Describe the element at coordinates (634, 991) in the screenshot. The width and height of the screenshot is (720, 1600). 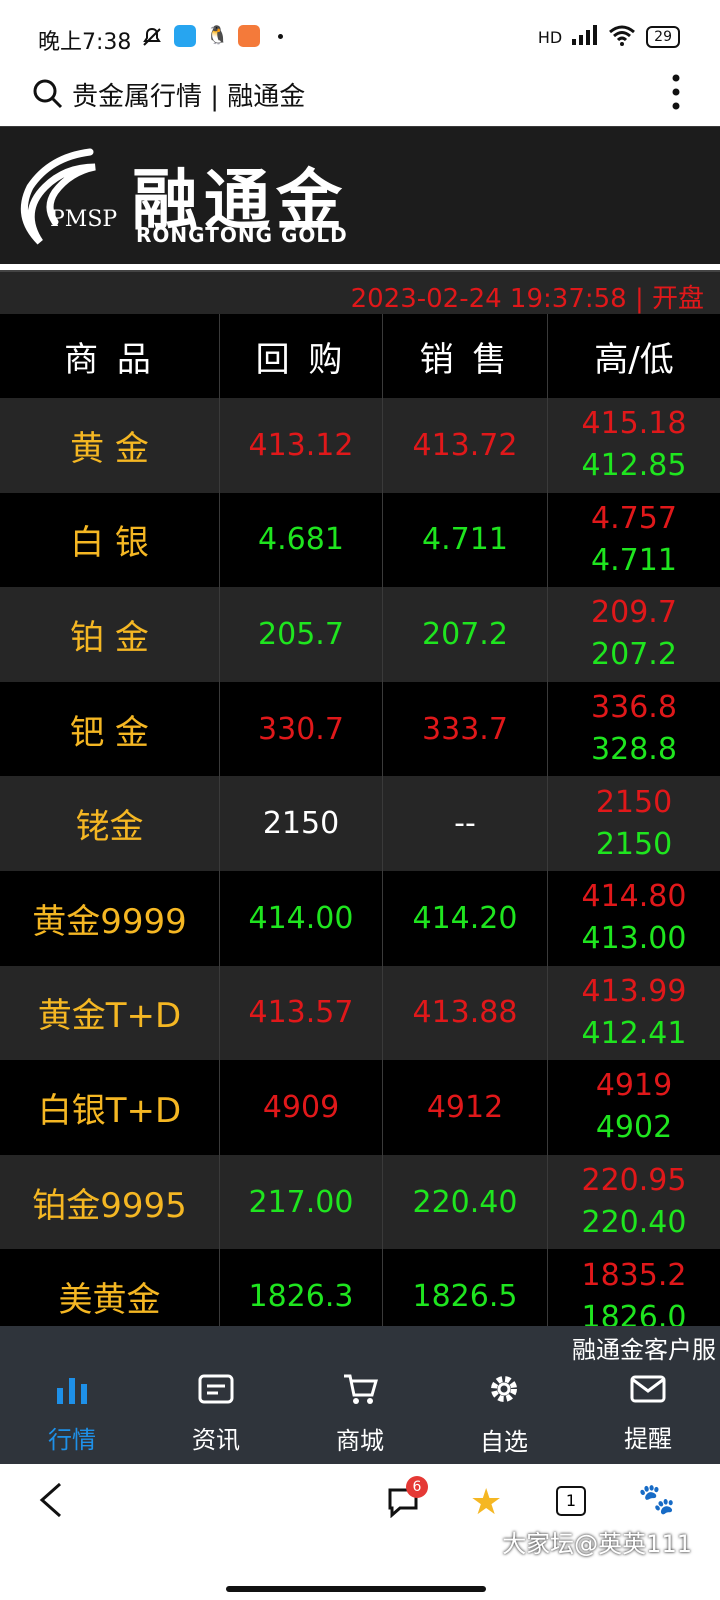
I see `high-price: 413.99` at that location.